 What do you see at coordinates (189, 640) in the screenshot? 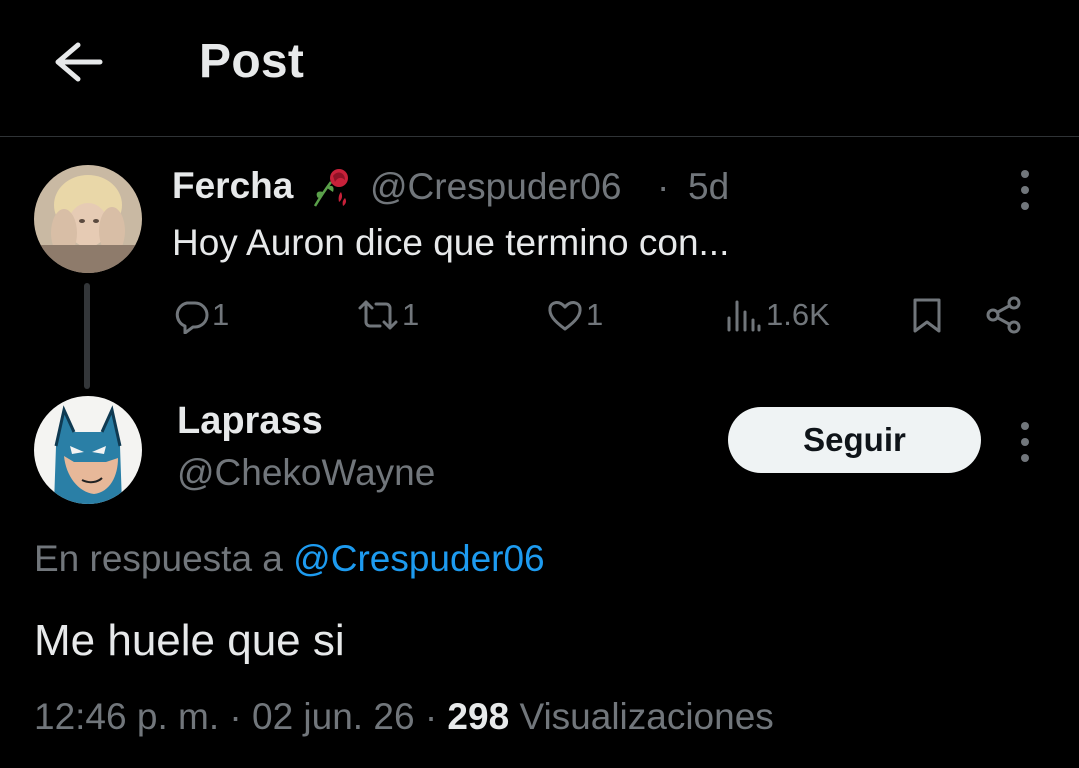
I see `reply-text: Me huele que si` at bounding box center [189, 640].